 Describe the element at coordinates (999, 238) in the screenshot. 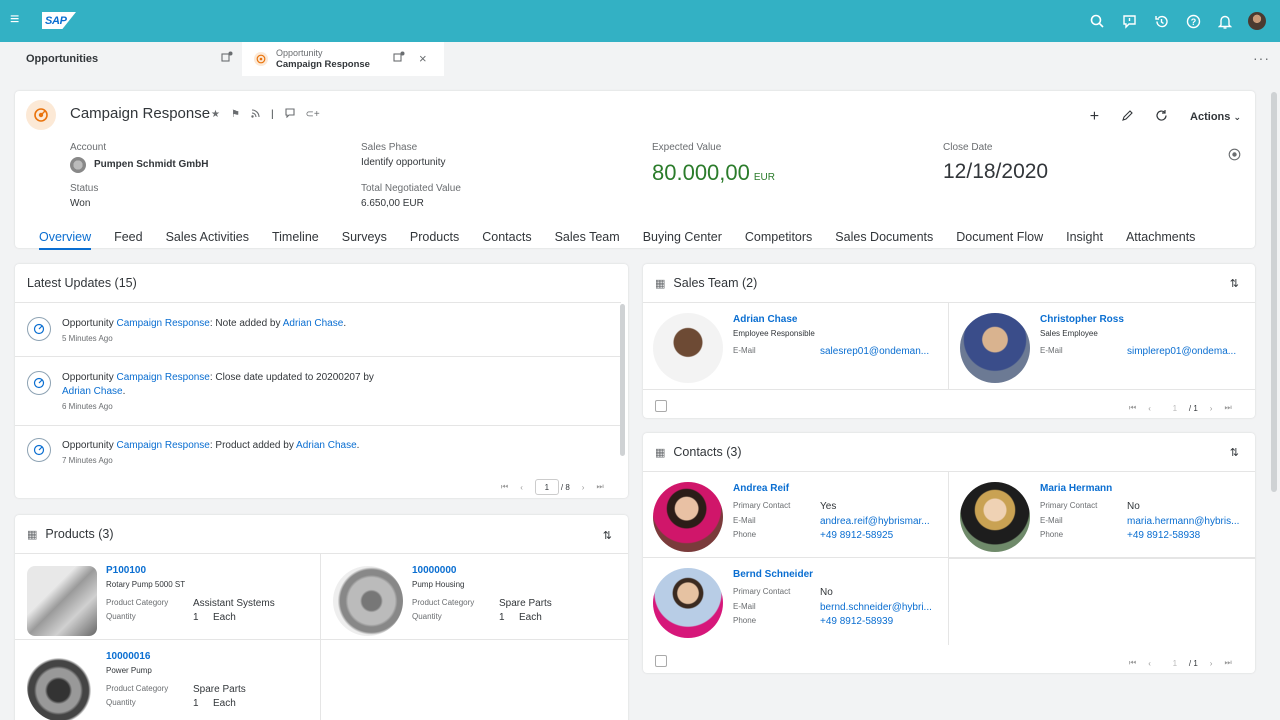

I see `tab-document-flow: Document Flow` at that location.